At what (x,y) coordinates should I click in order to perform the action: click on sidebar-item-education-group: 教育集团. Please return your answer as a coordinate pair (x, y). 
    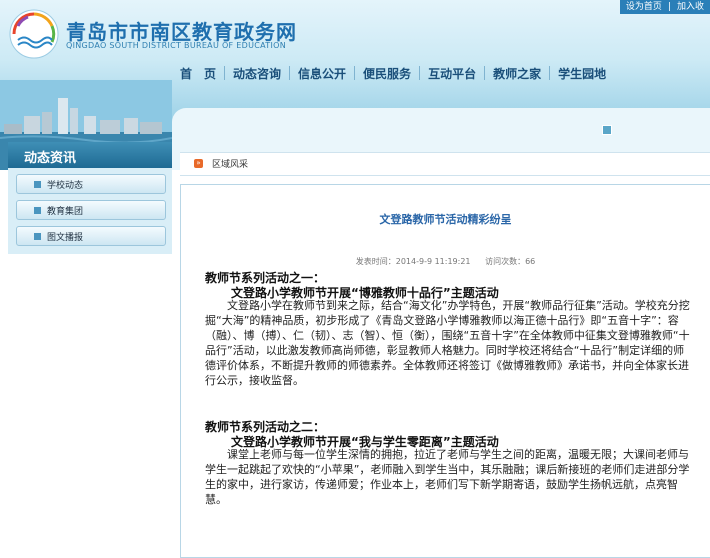
    Looking at the image, I should click on (91, 210).